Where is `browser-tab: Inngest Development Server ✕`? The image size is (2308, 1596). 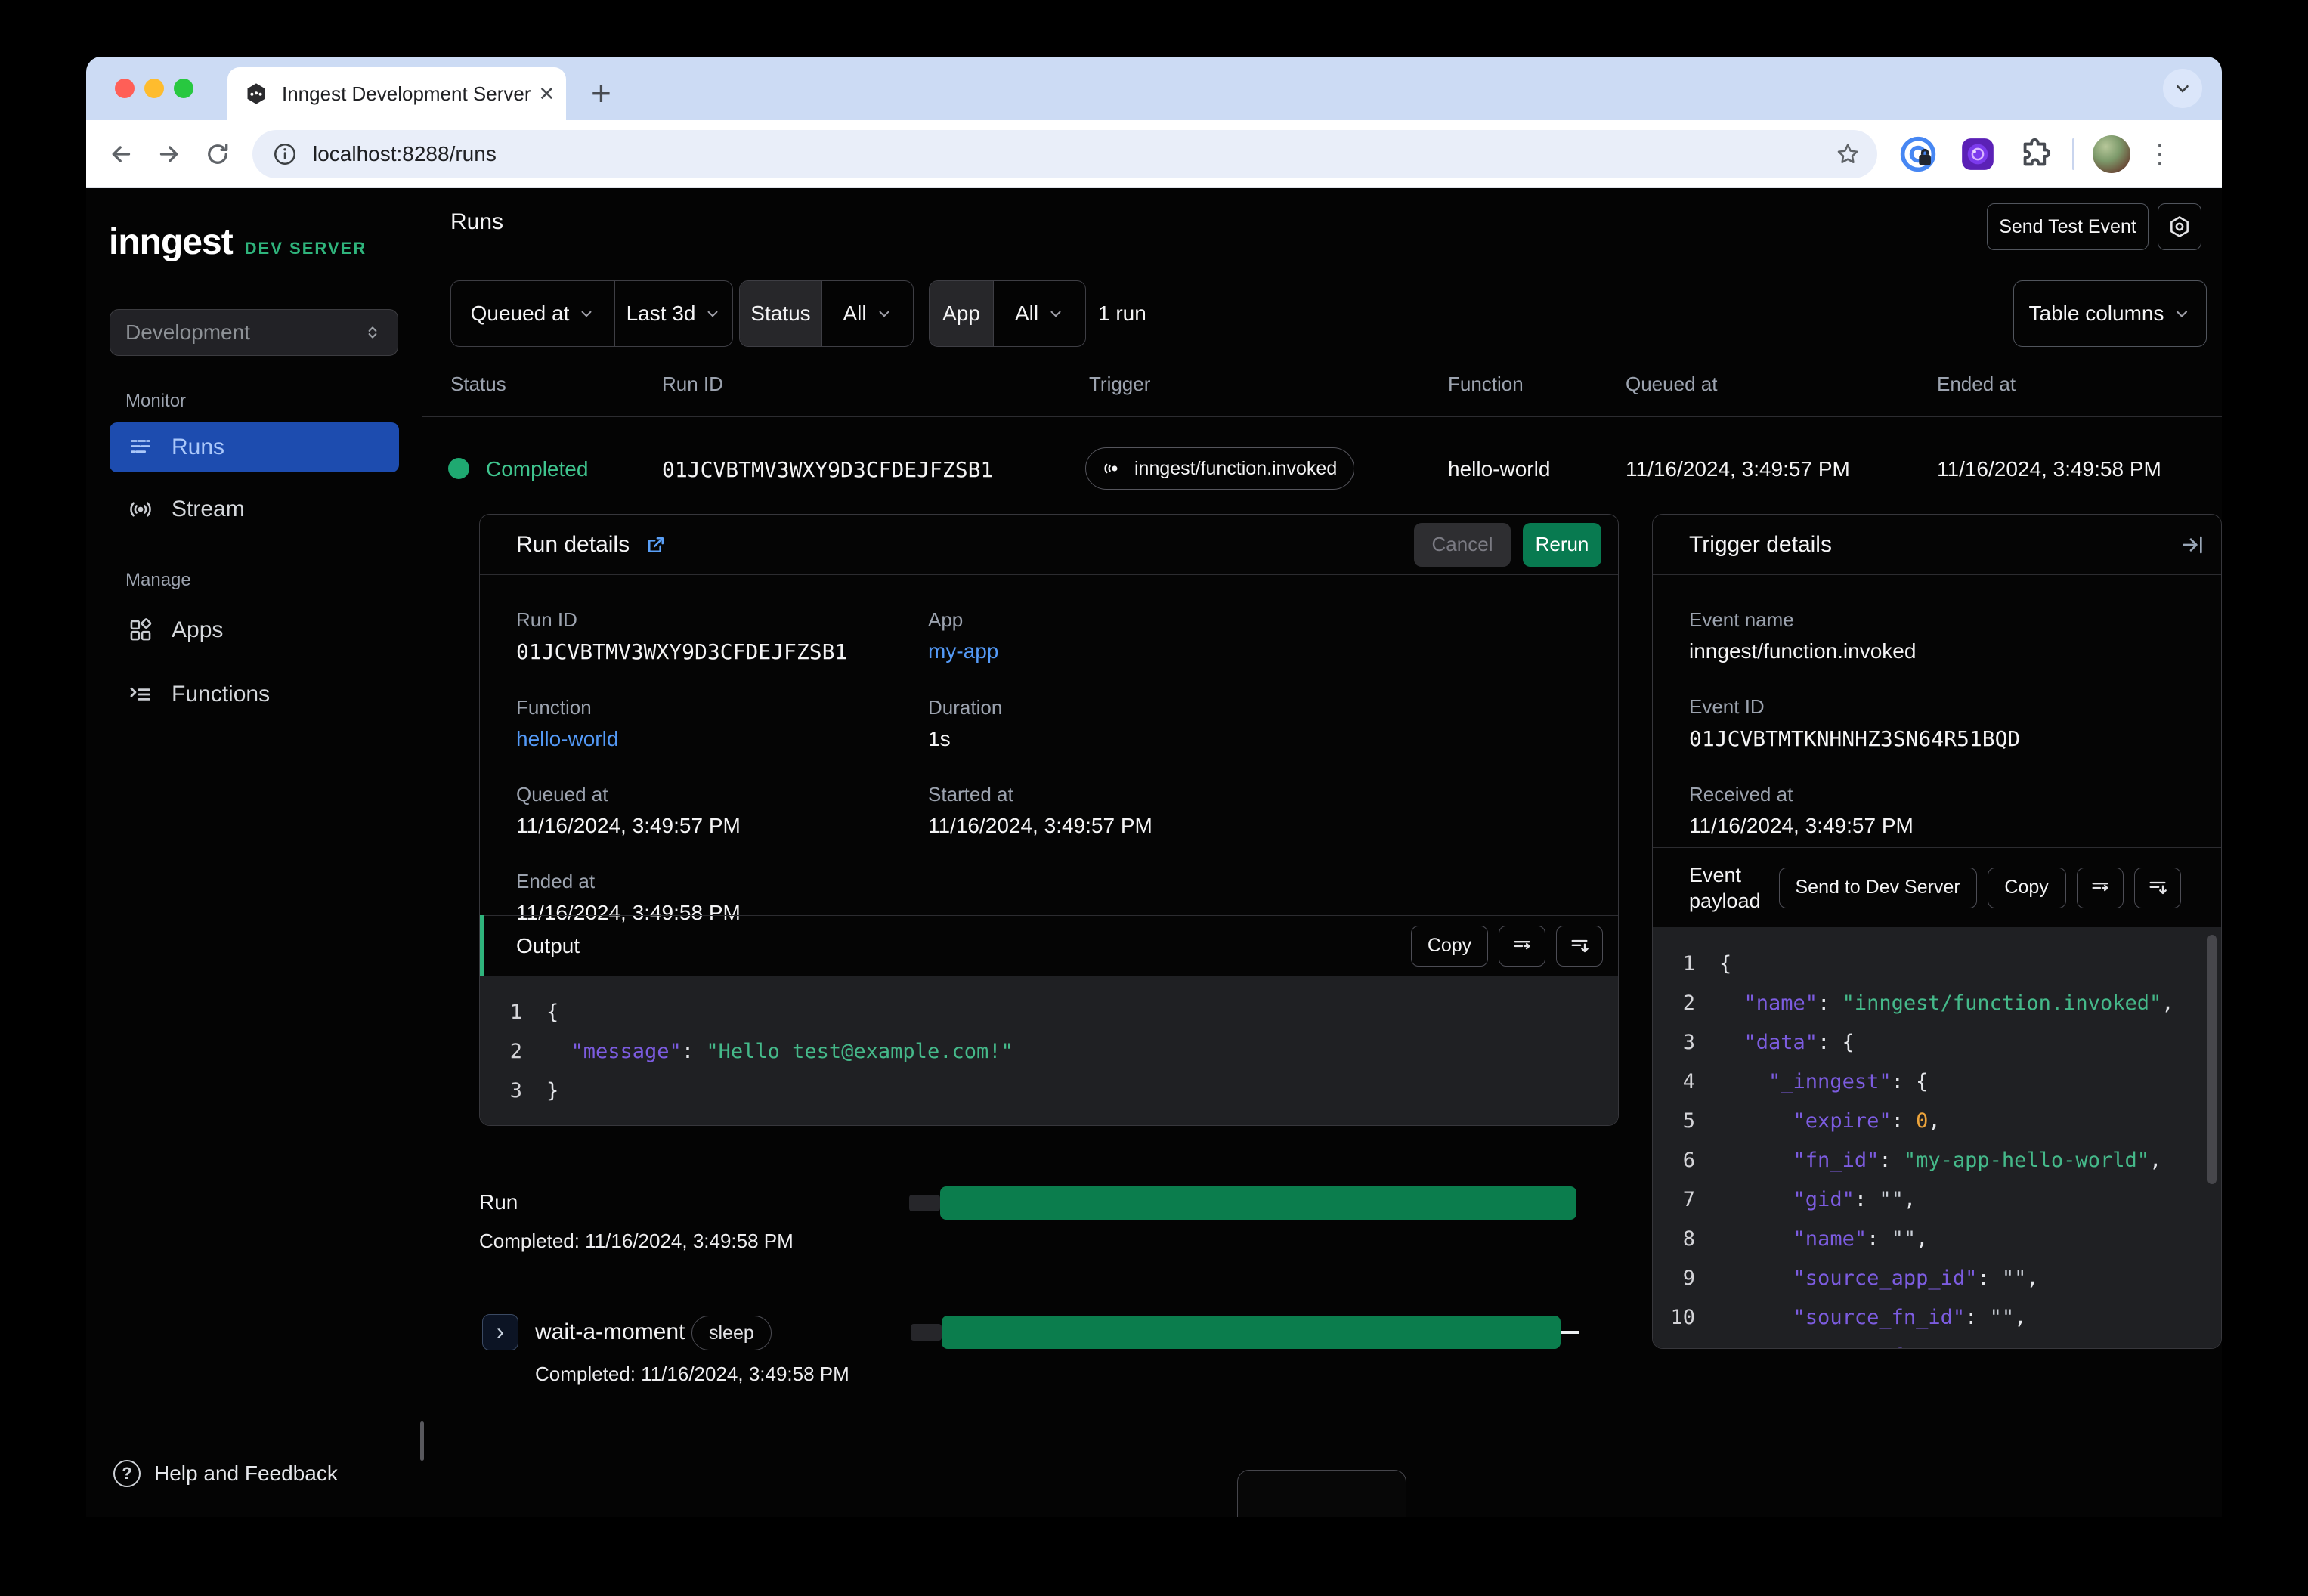 browser-tab: Inngest Development Server ✕ is located at coordinates (396, 93).